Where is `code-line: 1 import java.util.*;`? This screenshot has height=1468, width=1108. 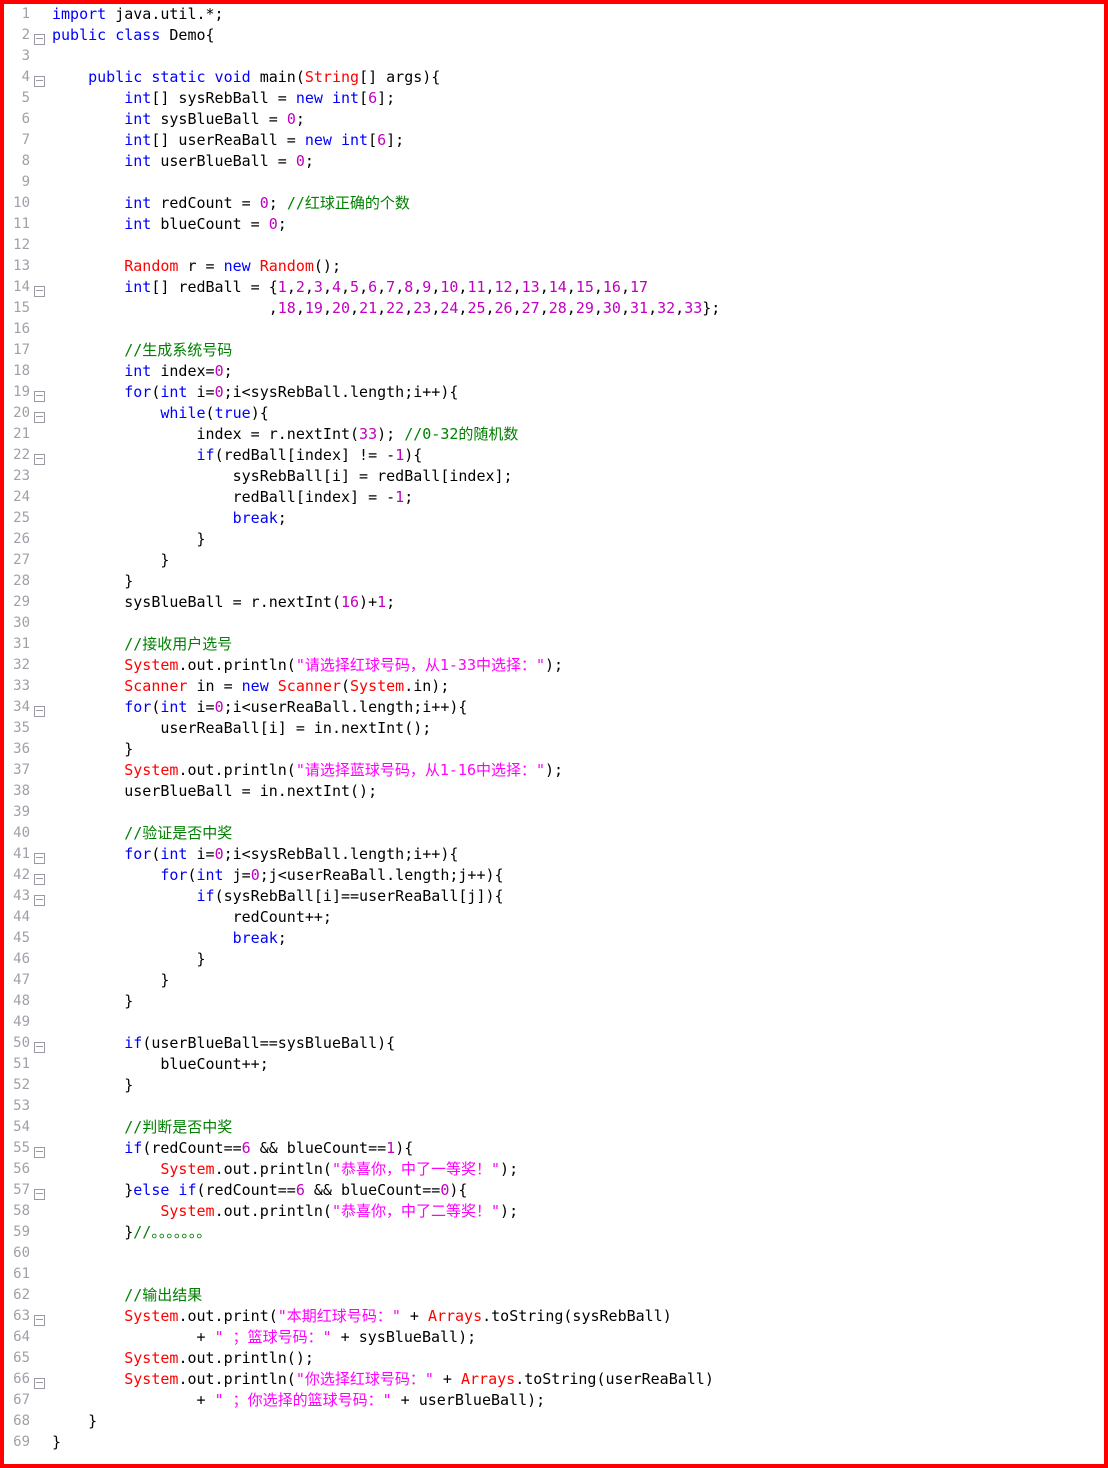
code-line: 1 import java.util.*; is located at coordinates (554, 14).